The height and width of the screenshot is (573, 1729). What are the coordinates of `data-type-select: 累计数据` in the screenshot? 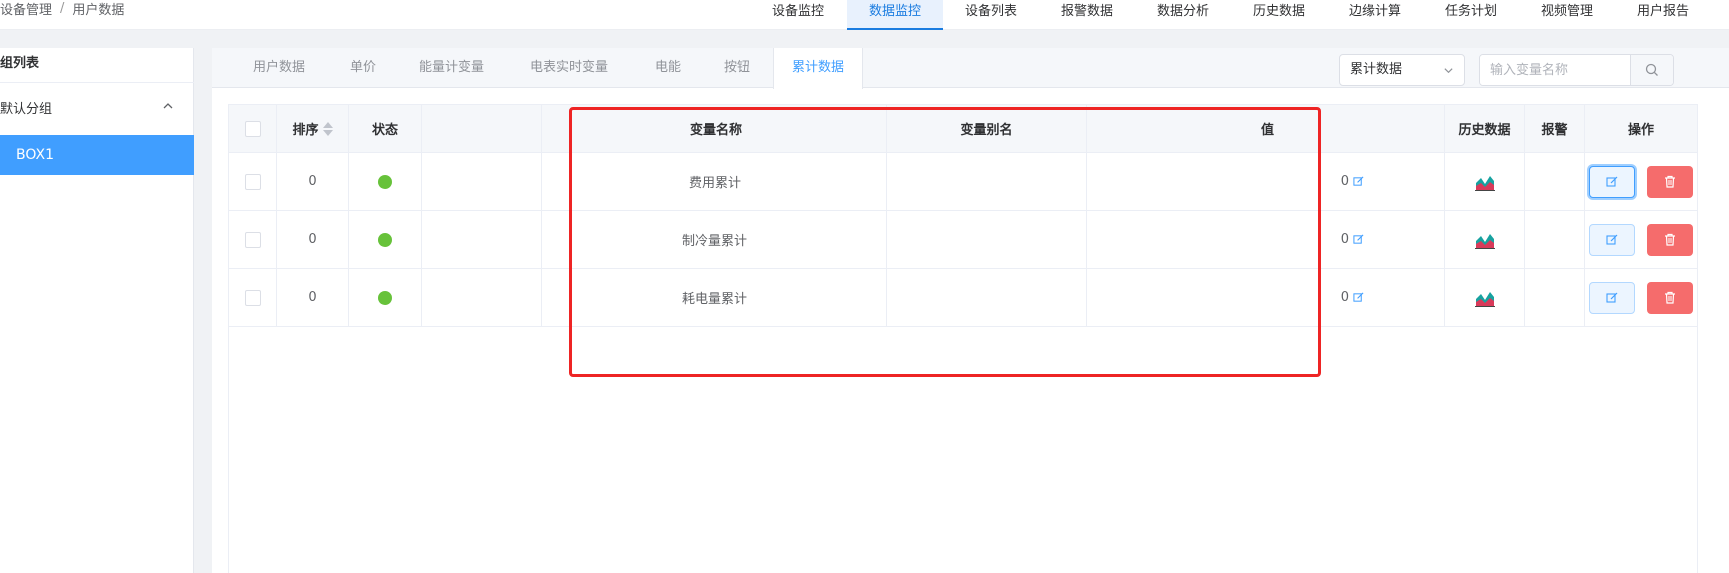 It's located at (1402, 70).